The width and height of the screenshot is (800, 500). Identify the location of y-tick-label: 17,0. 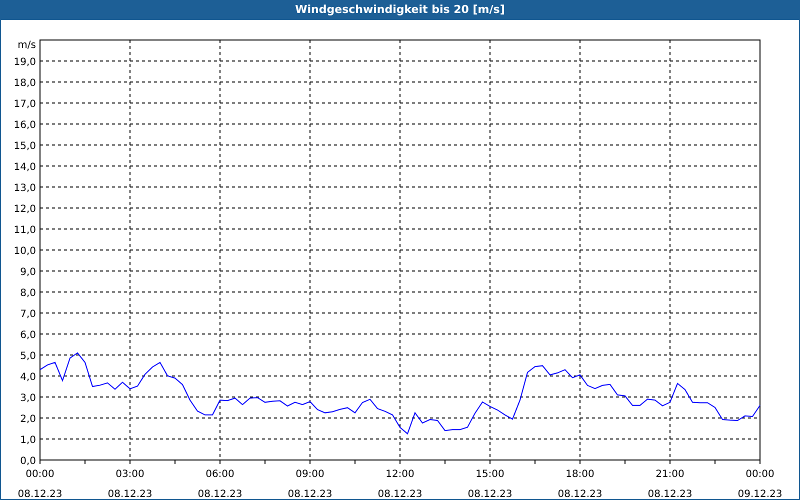
(25, 104).